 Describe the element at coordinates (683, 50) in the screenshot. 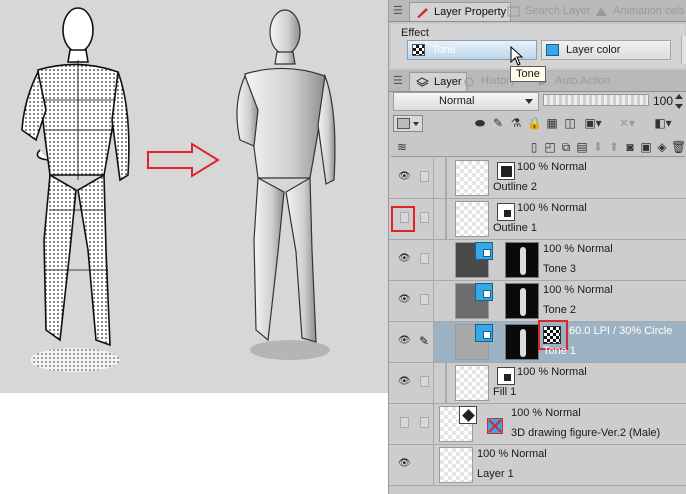

I see `effect-scrollbar` at that location.